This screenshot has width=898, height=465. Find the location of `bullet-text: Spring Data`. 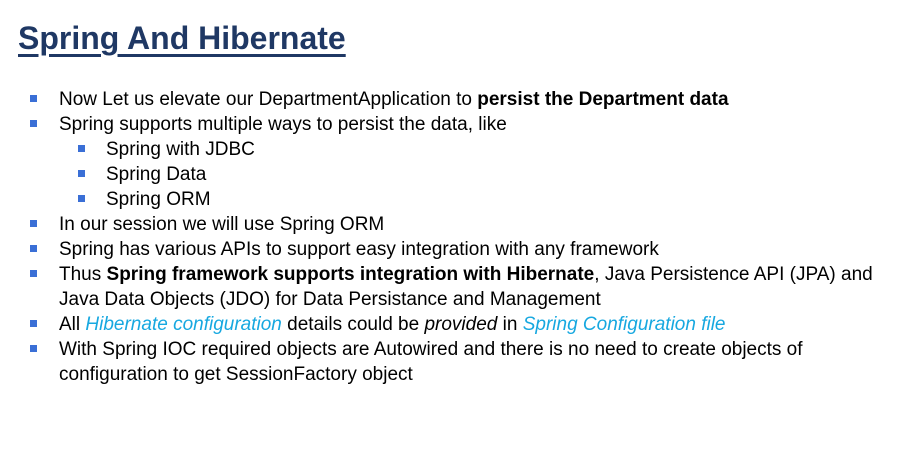

bullet-text: Spring Data is located at coordinates (156, 174).